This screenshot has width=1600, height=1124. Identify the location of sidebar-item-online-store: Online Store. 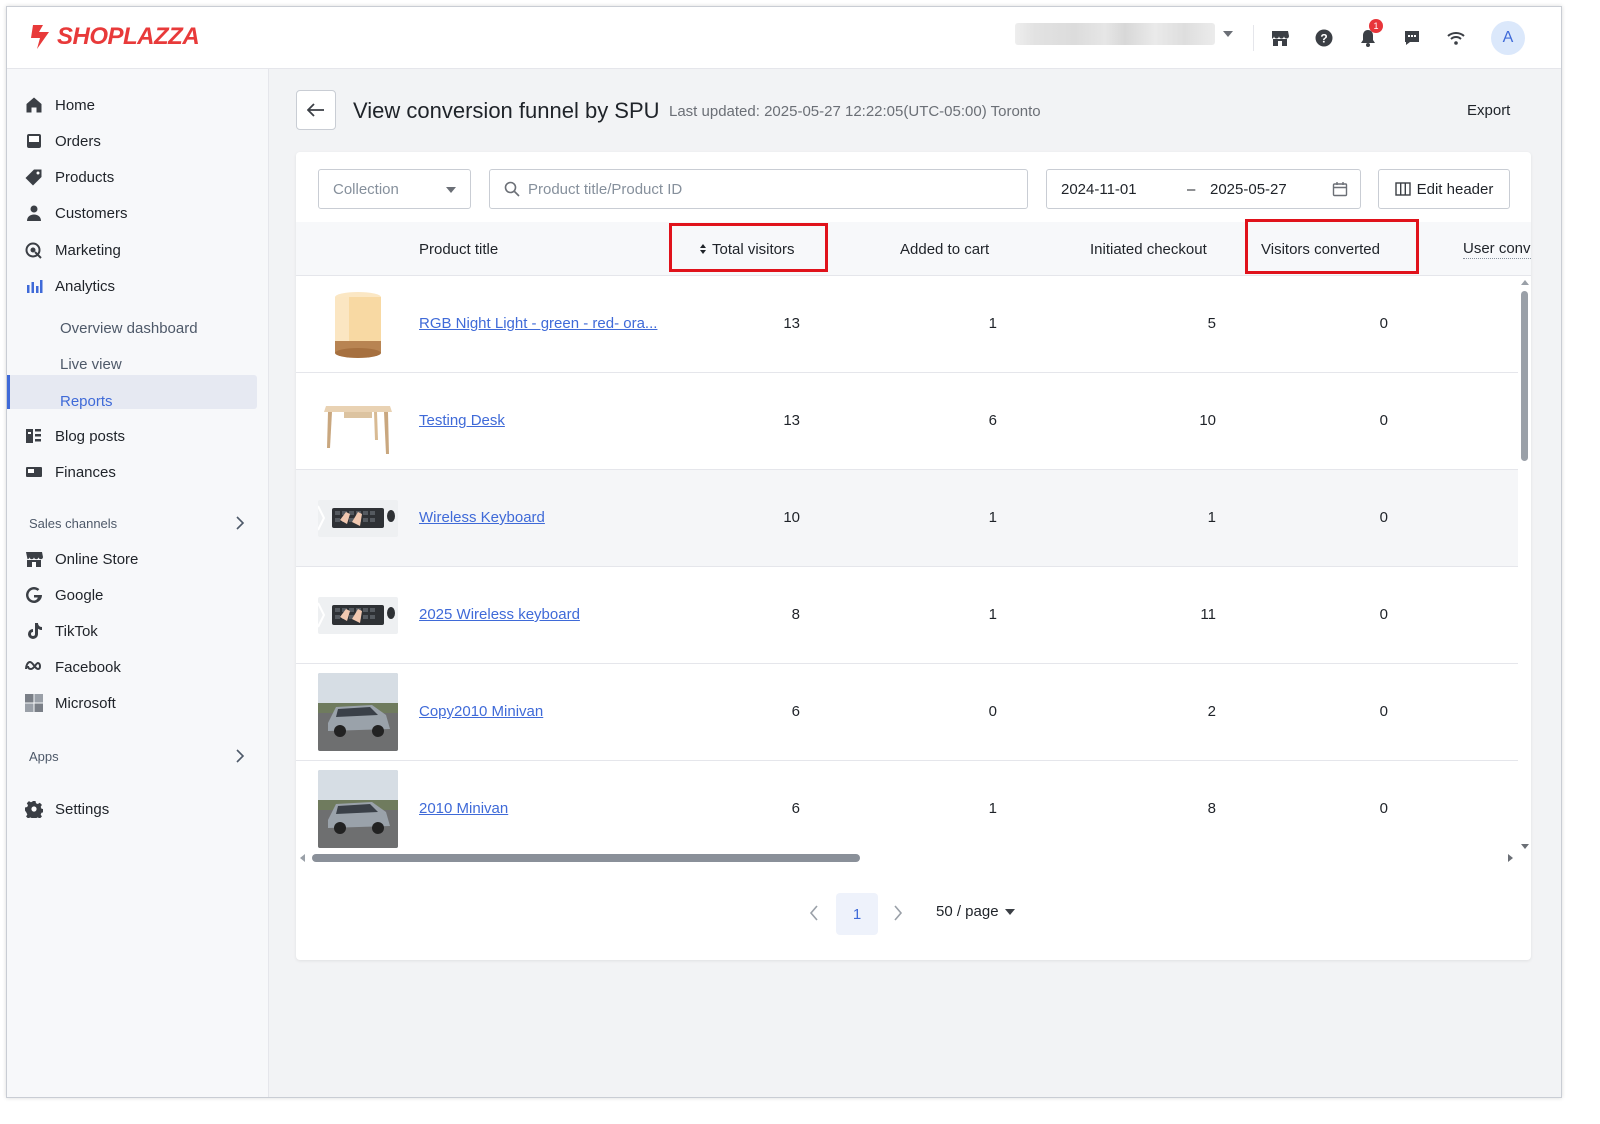
(81, 559).